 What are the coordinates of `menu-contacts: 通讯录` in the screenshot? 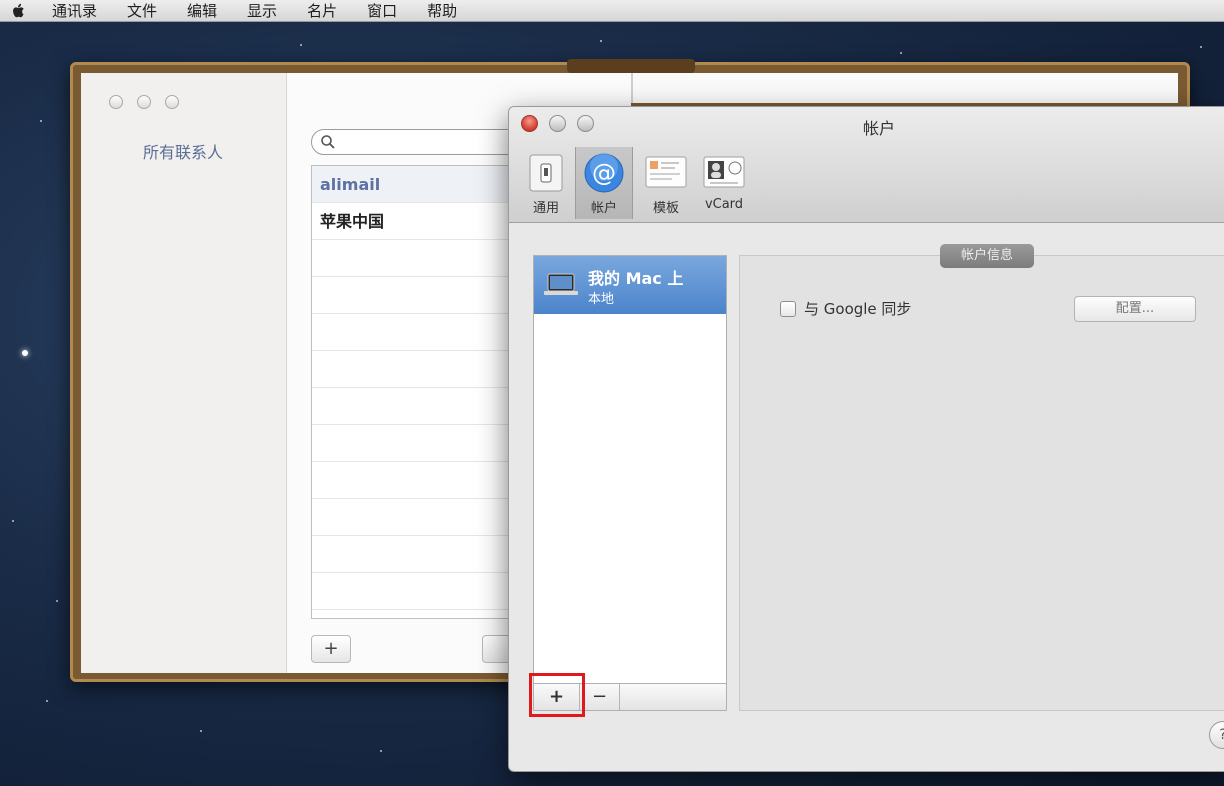 It's located at (74, 10).